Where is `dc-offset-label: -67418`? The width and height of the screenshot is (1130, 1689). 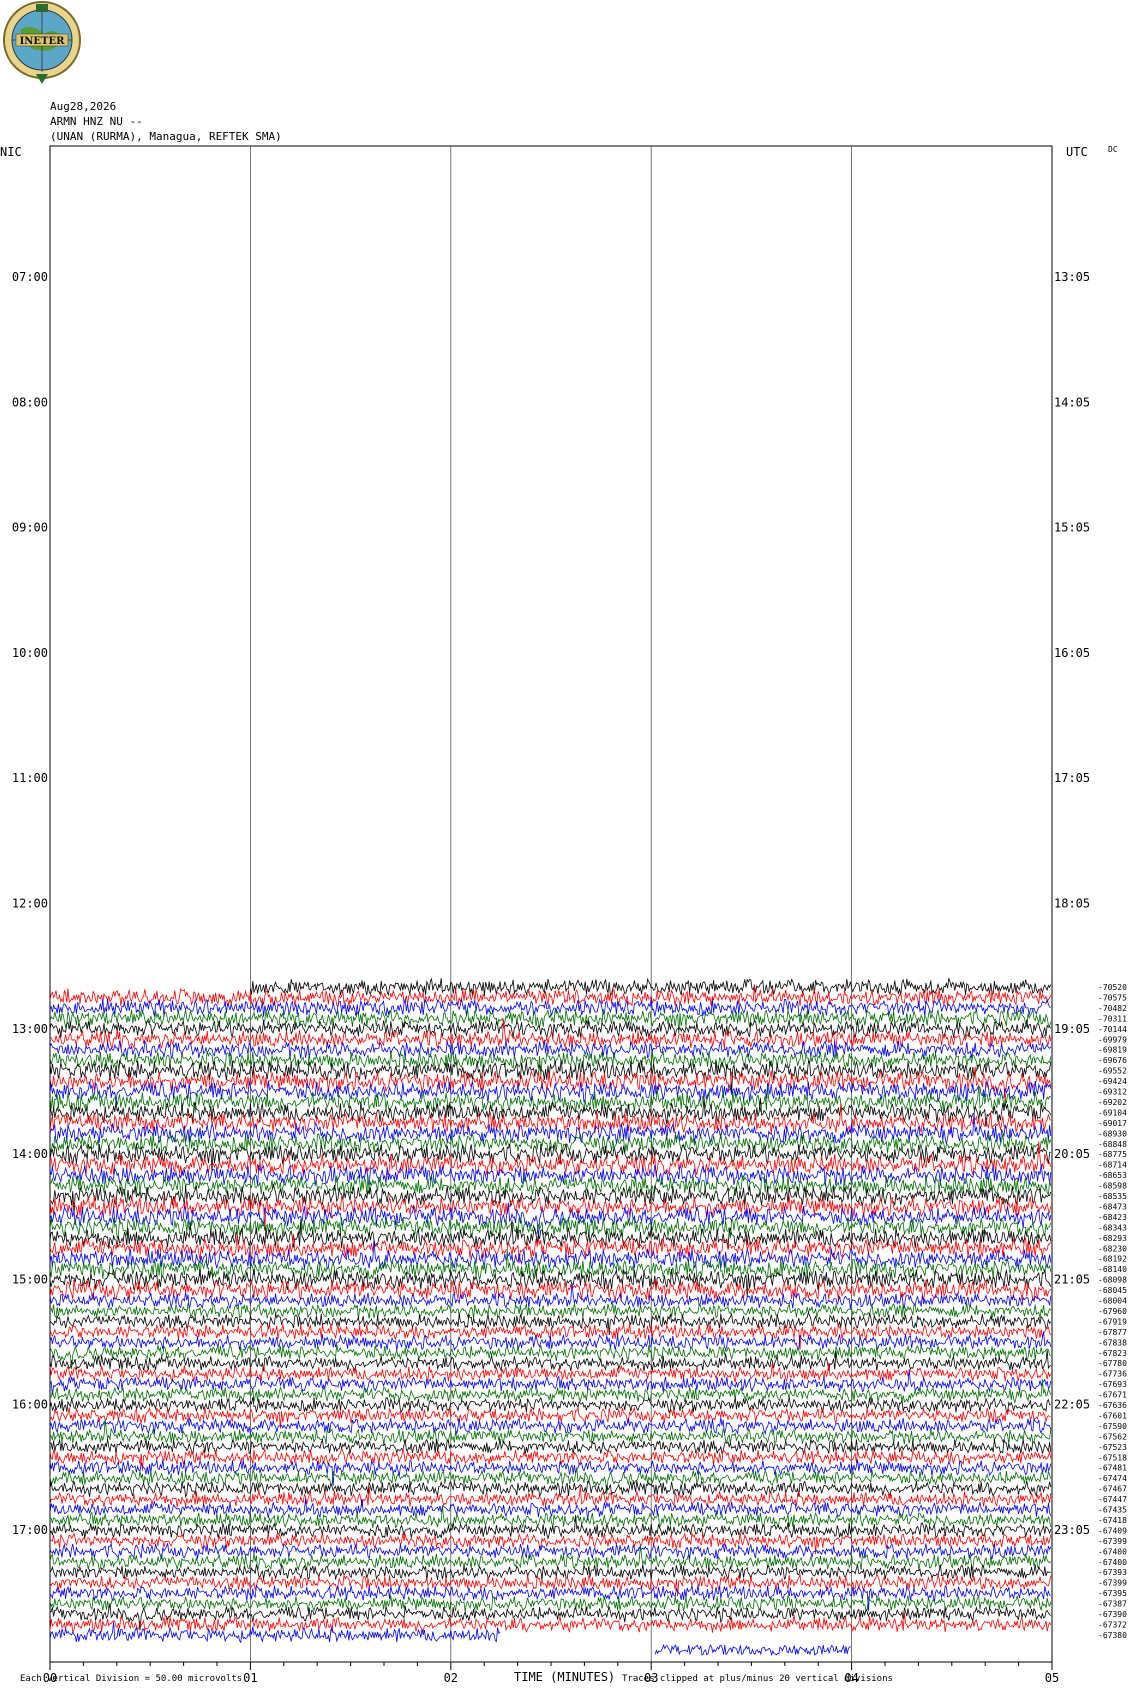
dc-offset-label: -67418 is located at coordinates (1112, 1520).